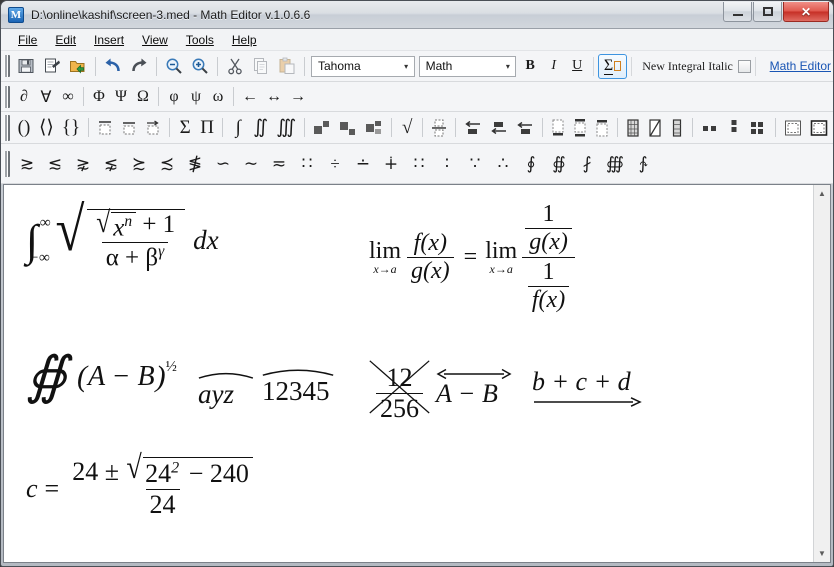 This screenshot has width=834, height=567. I want to click on integral-italic-checkbox, so click(744, 66).